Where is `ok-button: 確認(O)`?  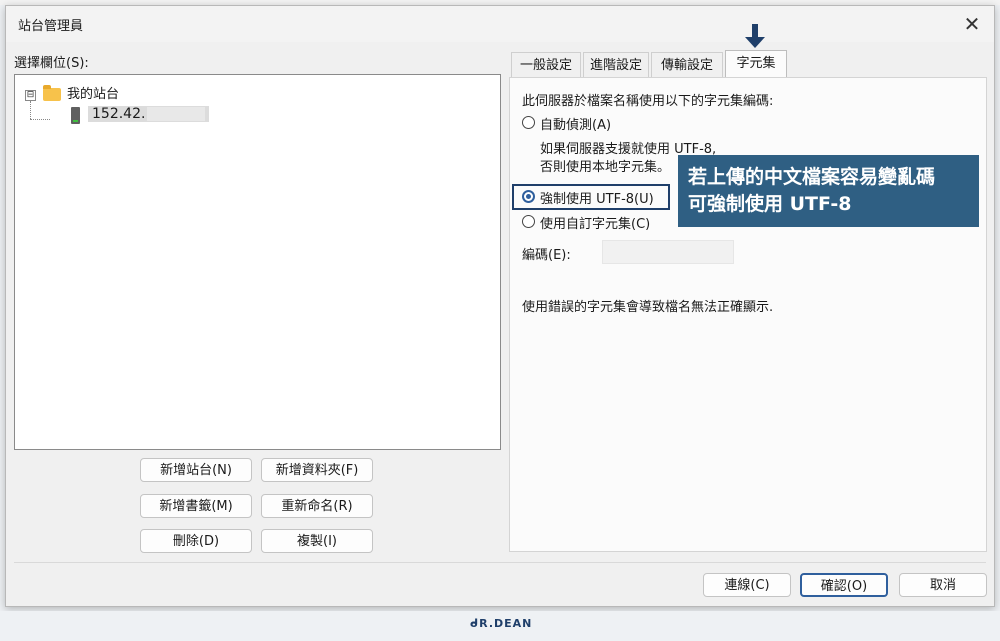 ok-button: 確認(O) is located at coordinates (844, 585).